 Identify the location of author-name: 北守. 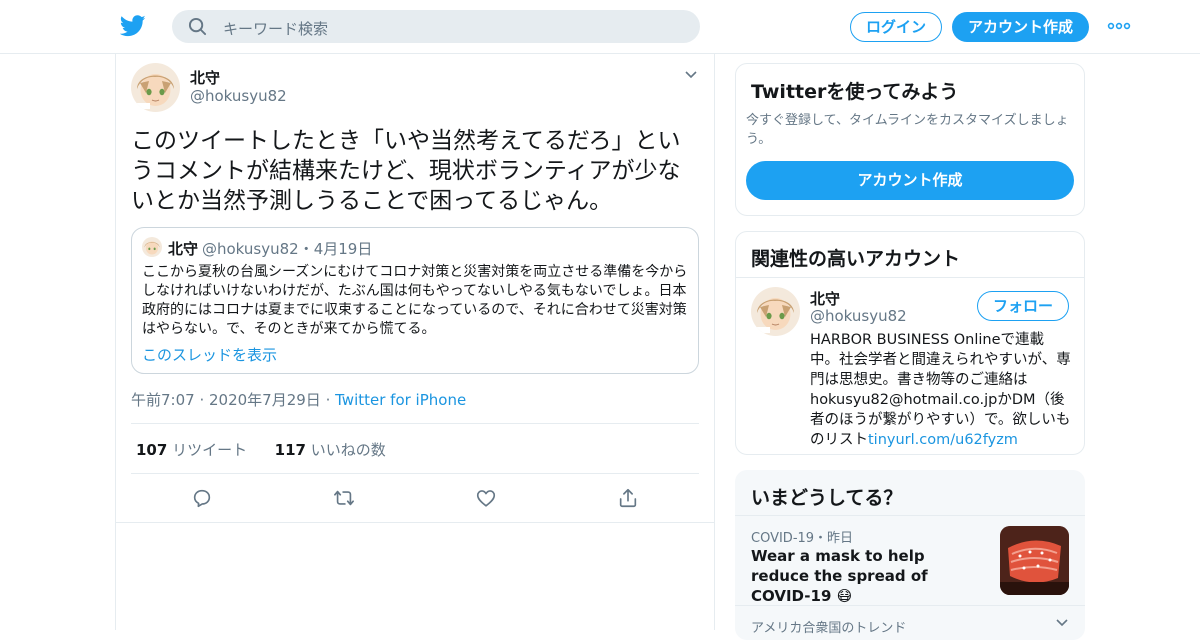
(205, 77).